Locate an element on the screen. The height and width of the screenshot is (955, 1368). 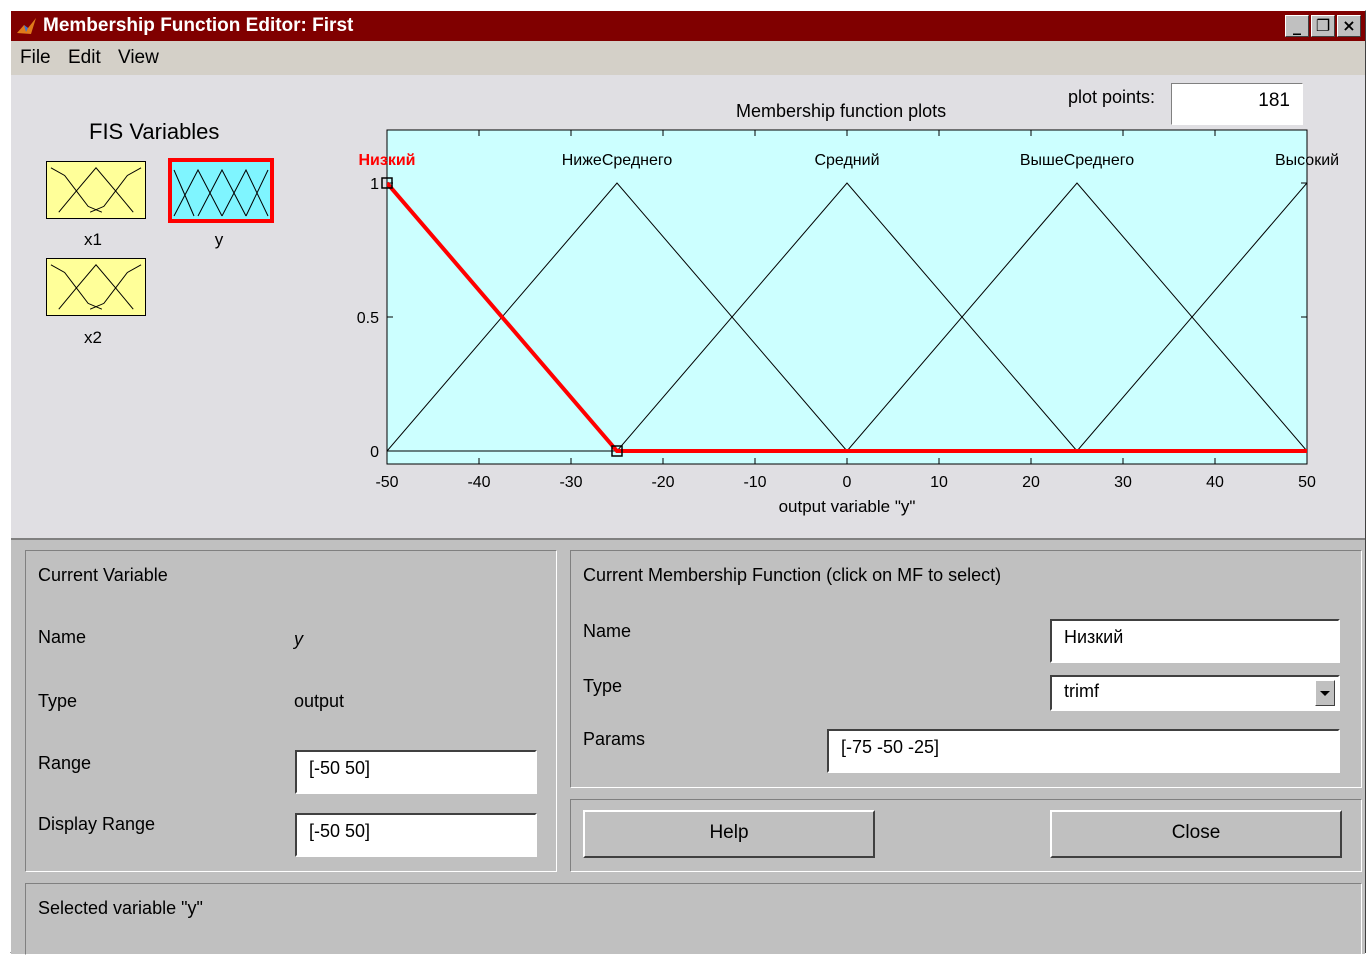
mf-label: Средний is located at coordinates (846, 160).